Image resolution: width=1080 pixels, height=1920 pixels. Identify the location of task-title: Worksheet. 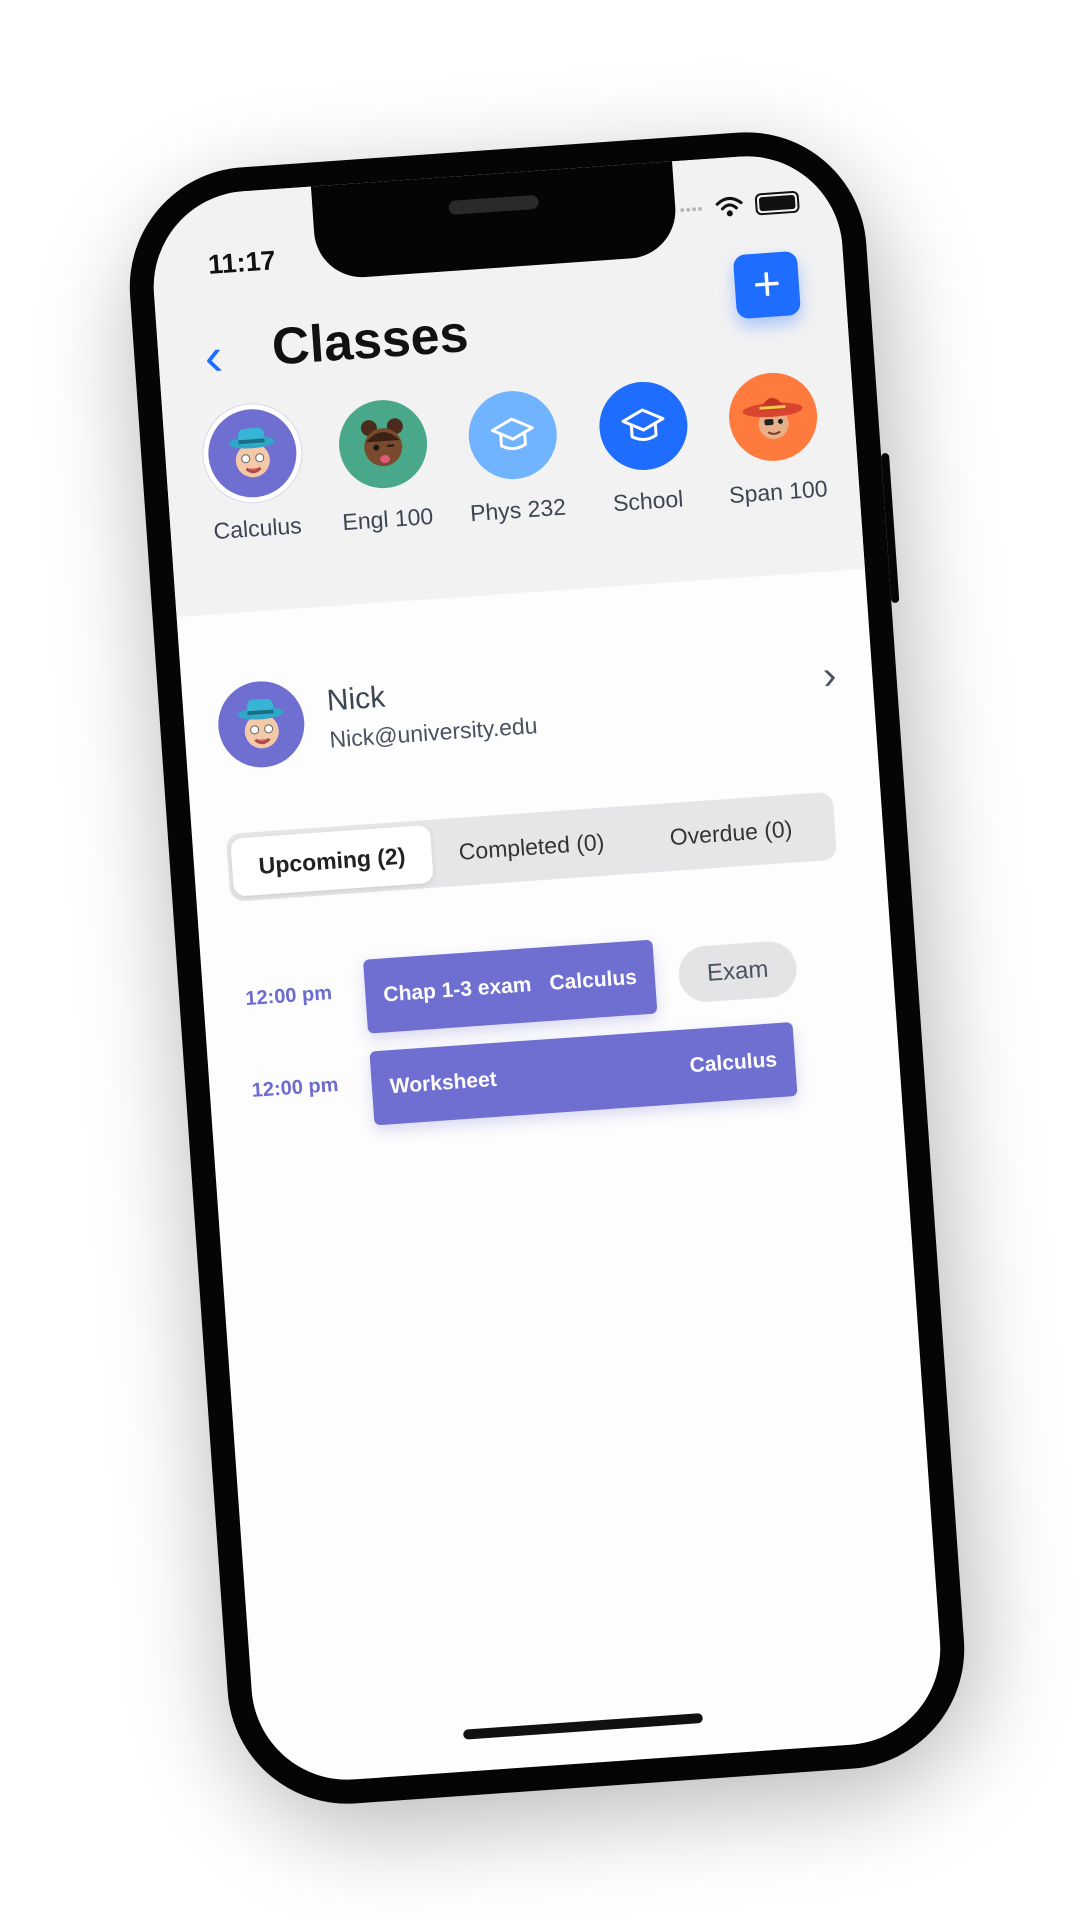
(443, 1083).